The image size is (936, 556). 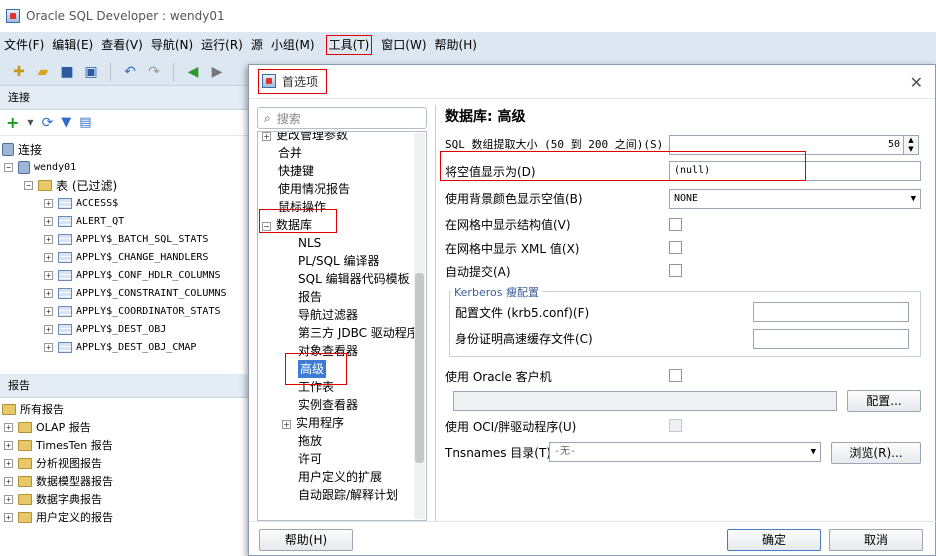 What do you see at coordinates (126, 45) in the screenshot?
I see `menu-view: 查看(V)` at bounding box center [126, 45].